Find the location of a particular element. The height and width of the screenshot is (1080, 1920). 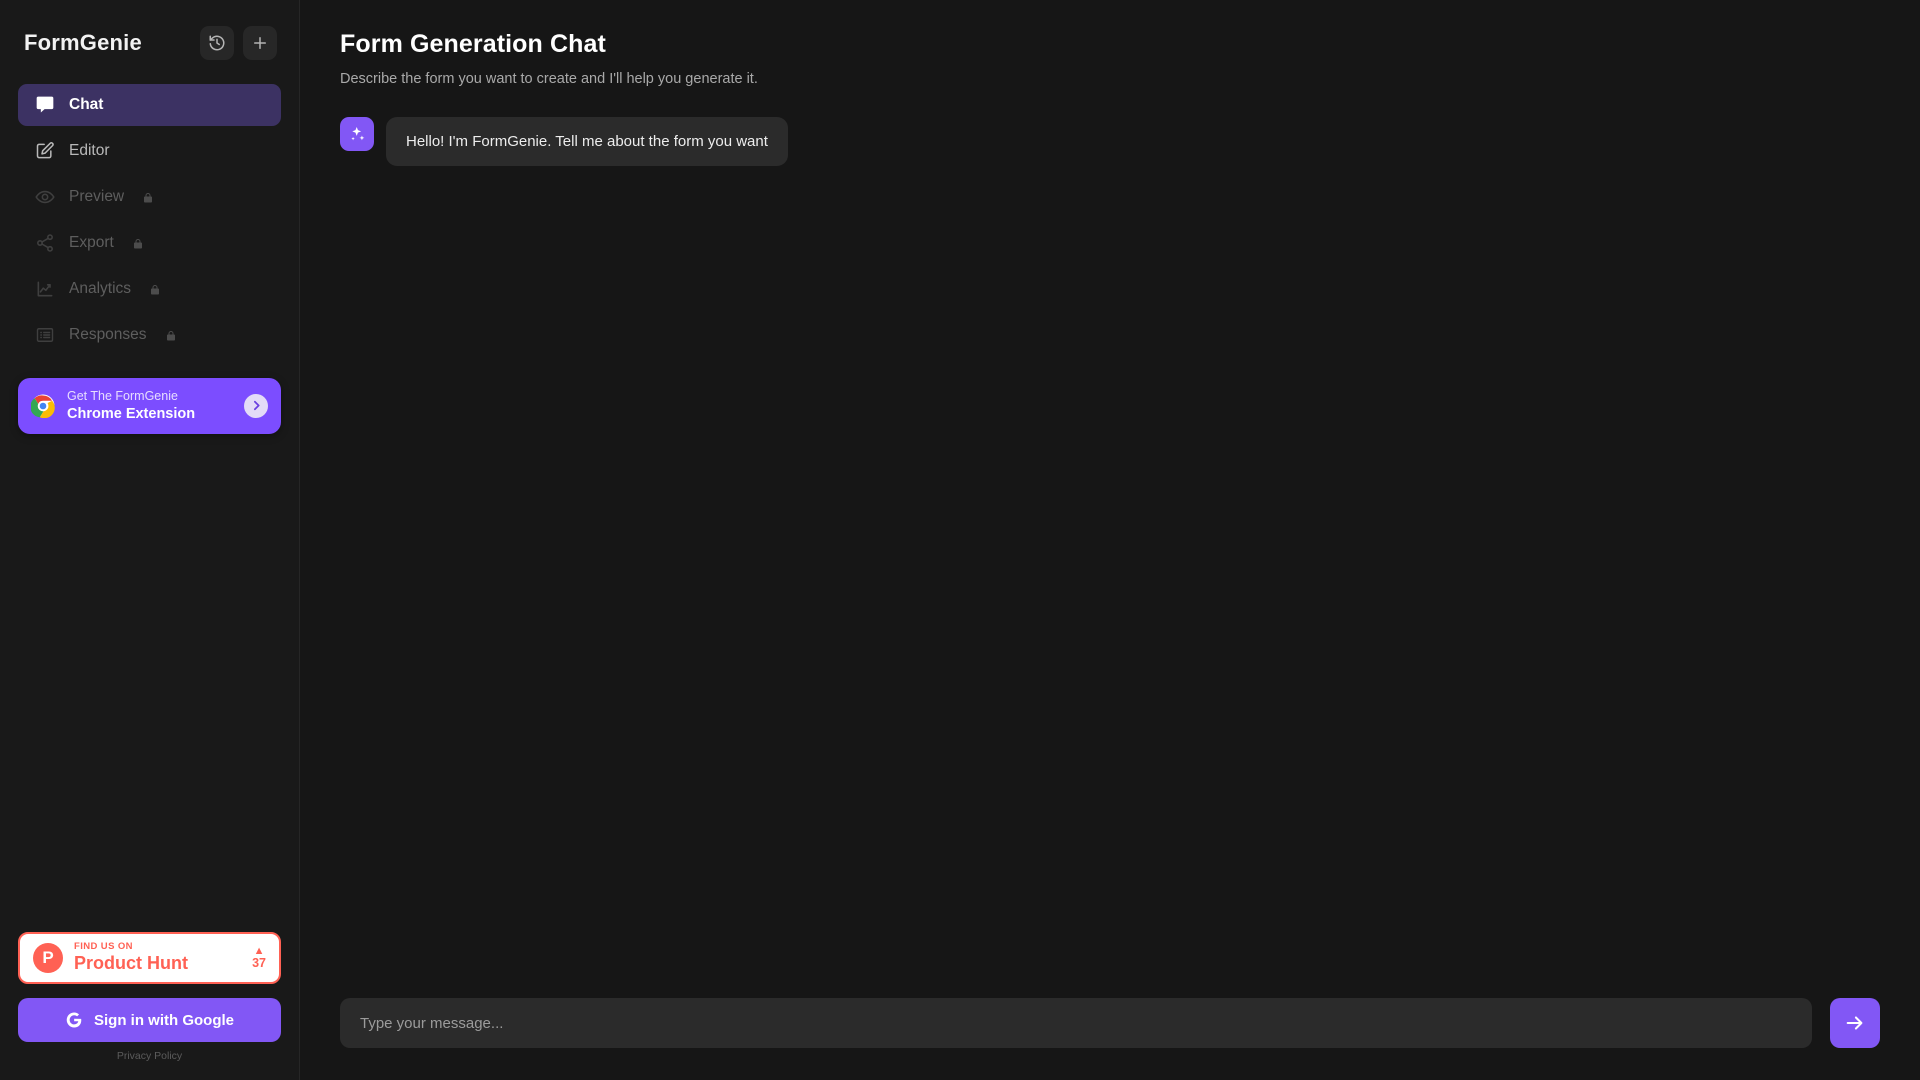

brand-title: FormGenie is located at coordinates (83, 42).